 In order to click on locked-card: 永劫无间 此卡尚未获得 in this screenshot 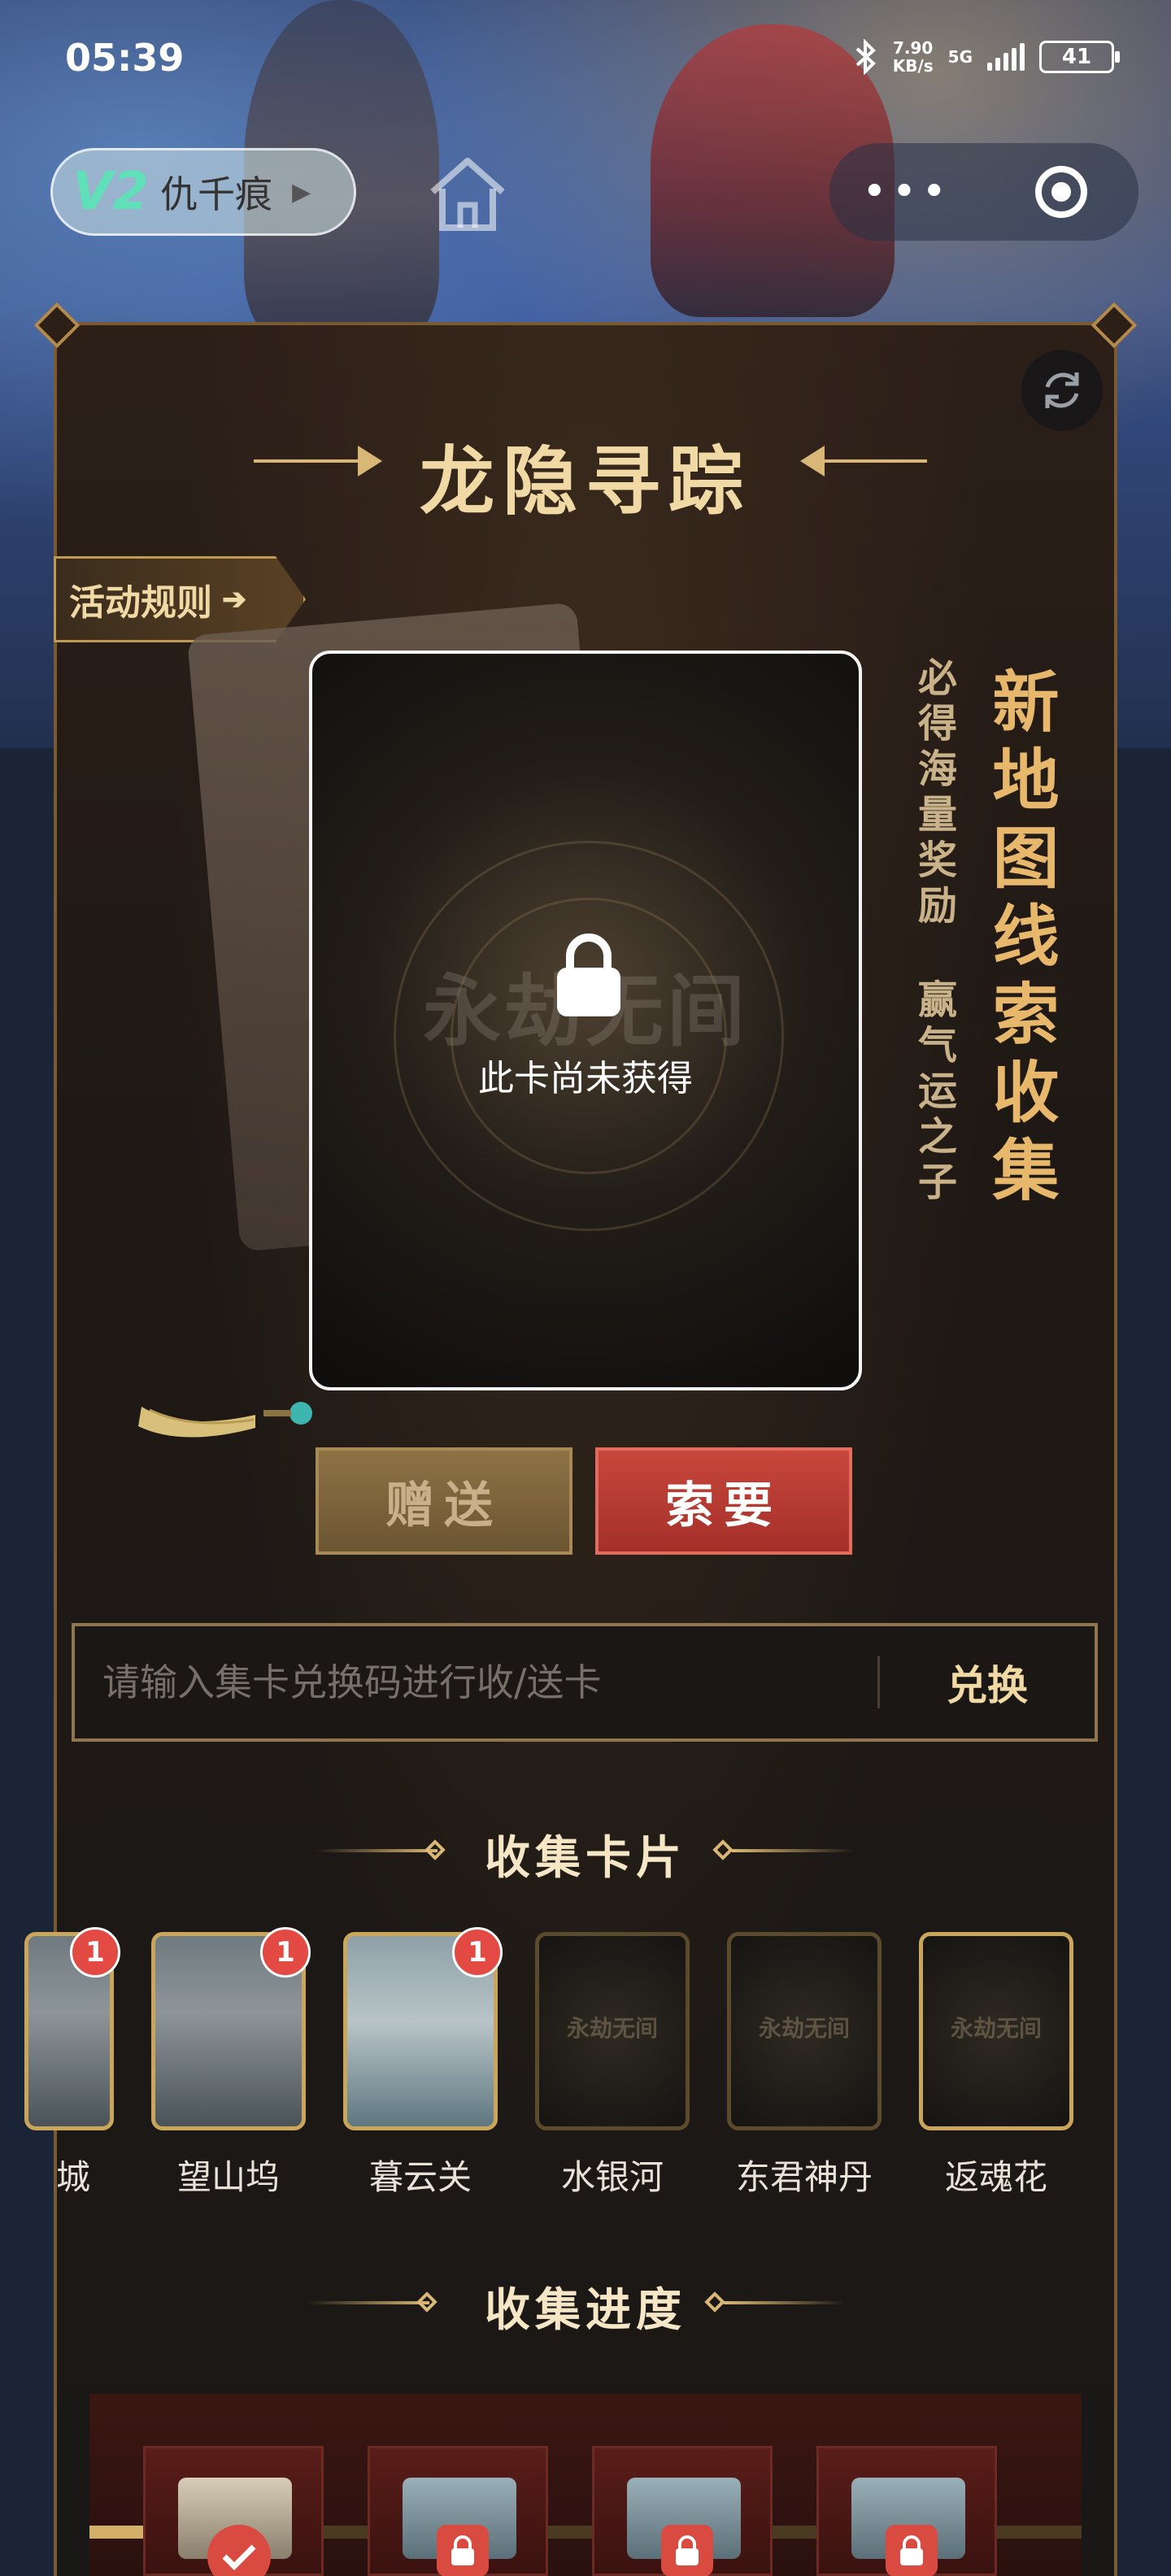, I will do `click(585, 1021)`.